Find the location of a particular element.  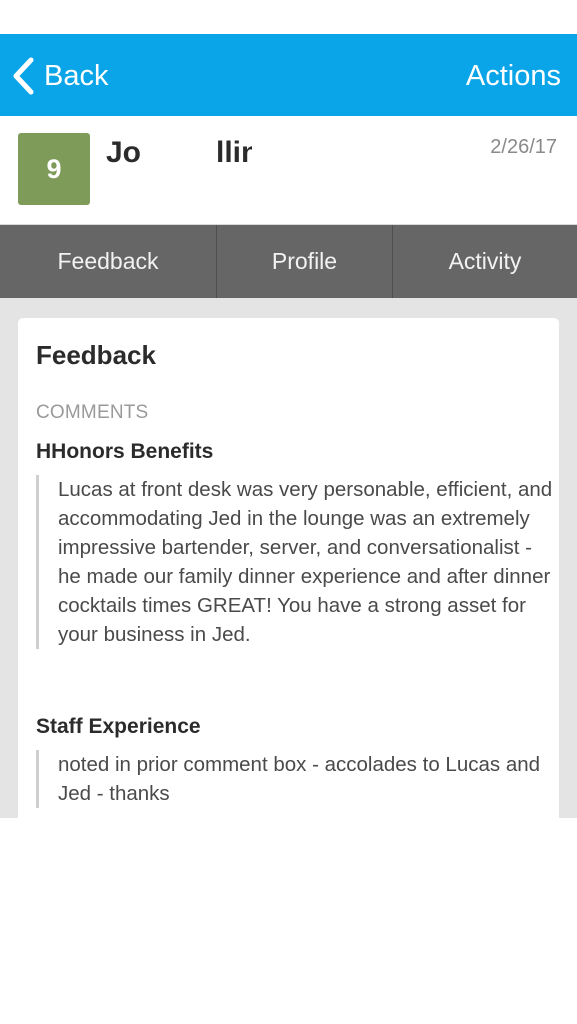

back-button: Back is located at coordinates (60, 76).